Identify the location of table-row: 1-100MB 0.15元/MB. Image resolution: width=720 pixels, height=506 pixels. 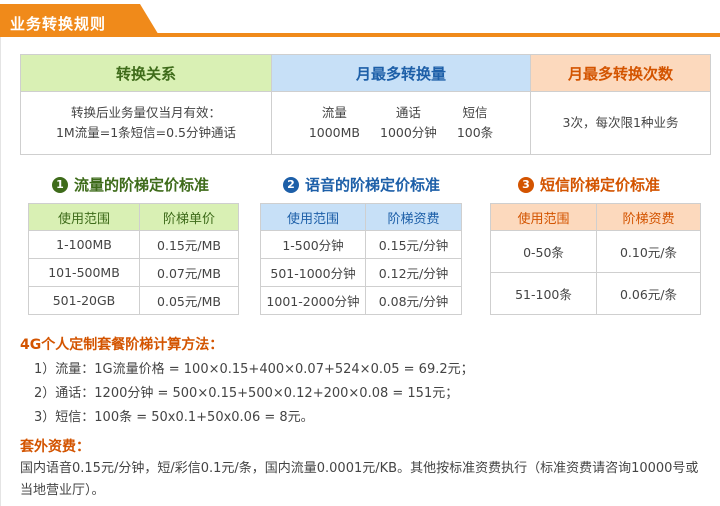
(133, 244).